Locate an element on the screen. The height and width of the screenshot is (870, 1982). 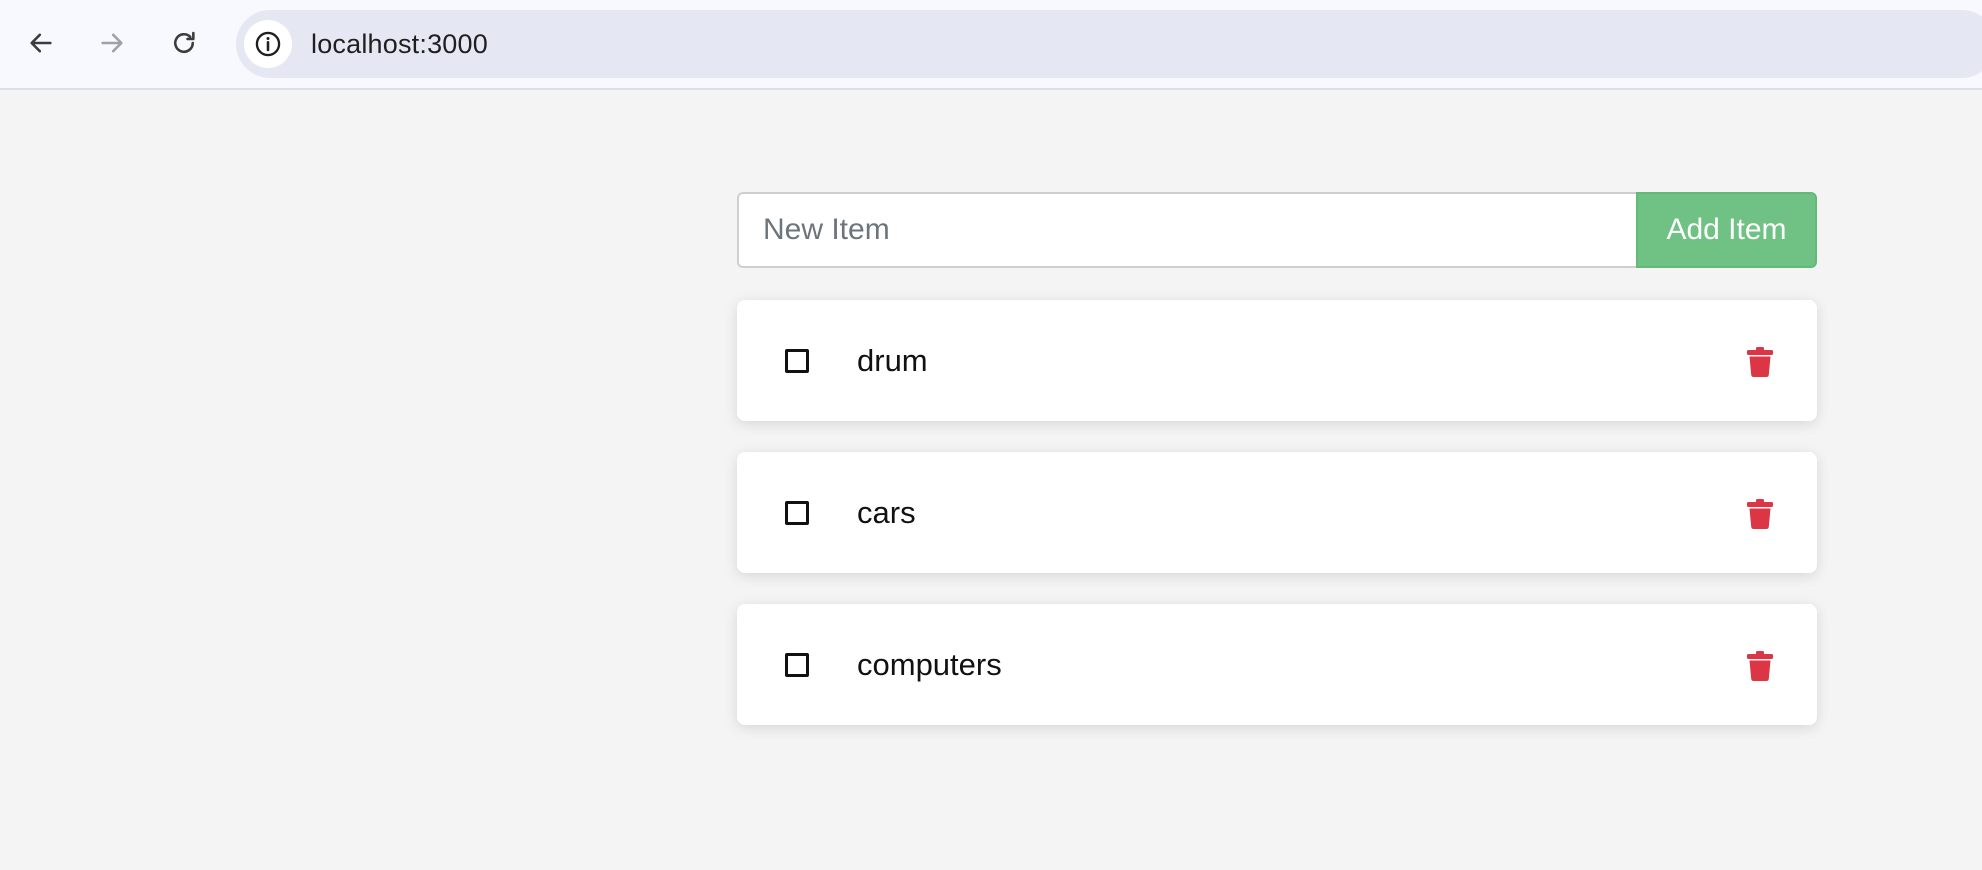
address-bar: localhost:3000 is located at coordinates (1109, 44).